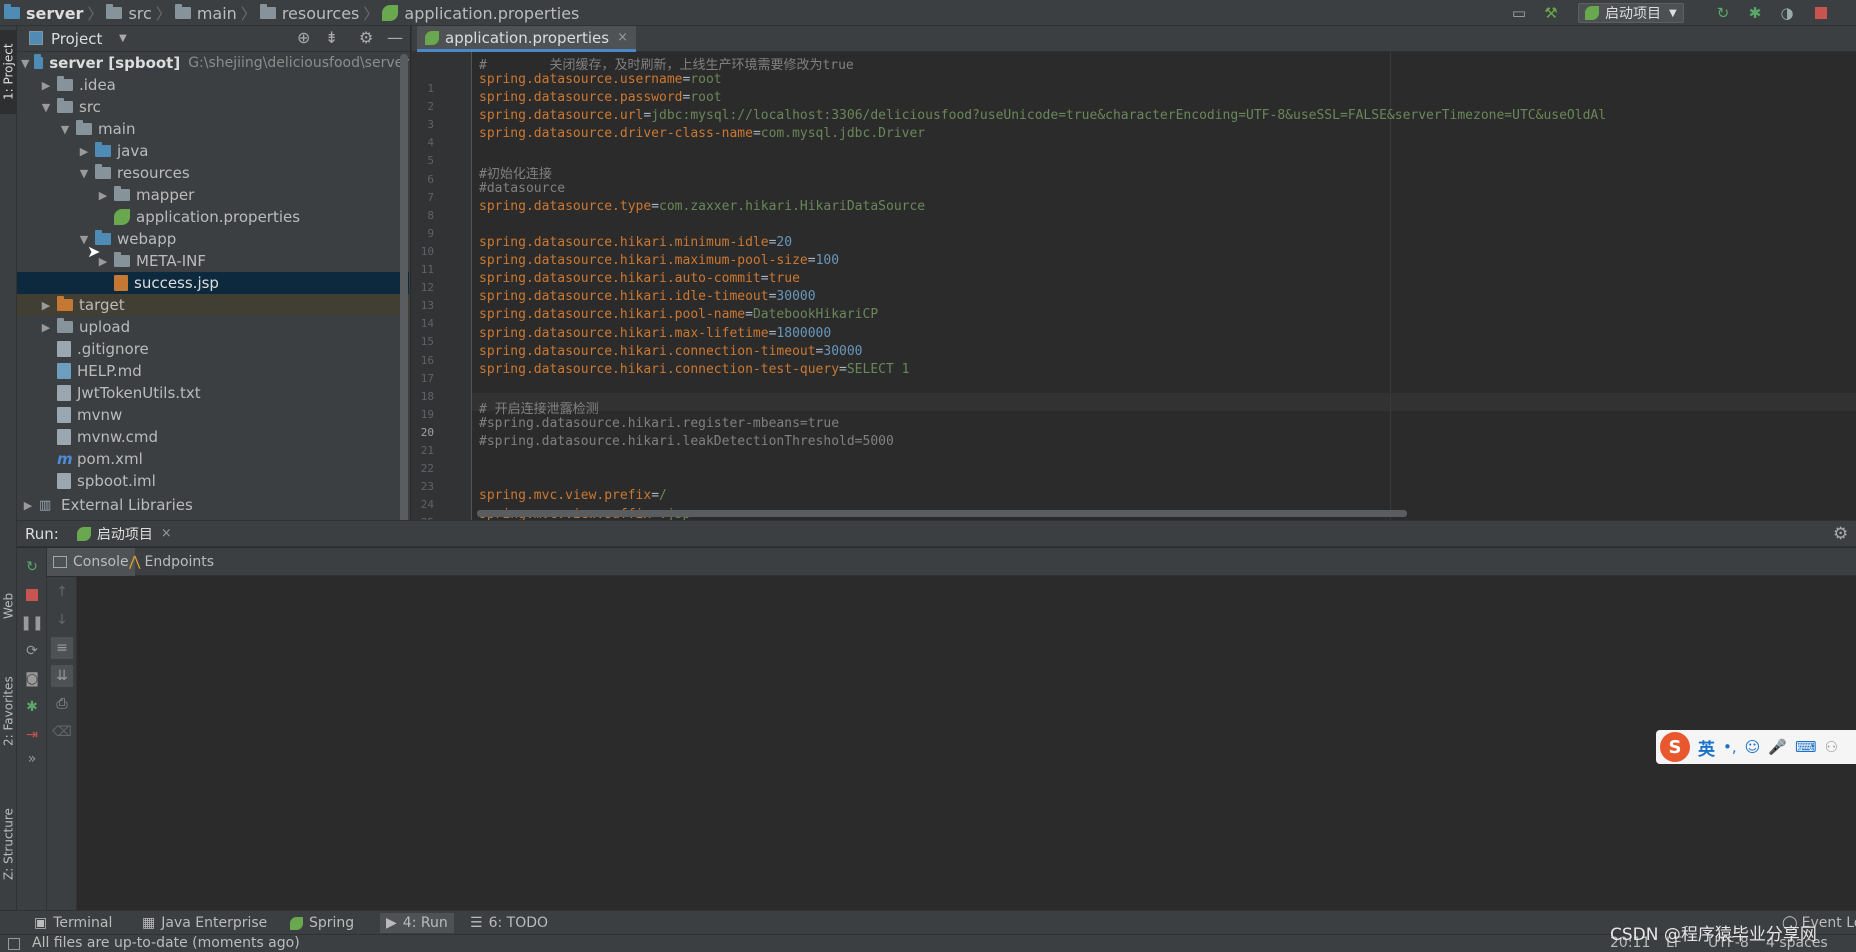 The image size is (1856, 952). I want to click on package-folder-icon, so click(122, 193).